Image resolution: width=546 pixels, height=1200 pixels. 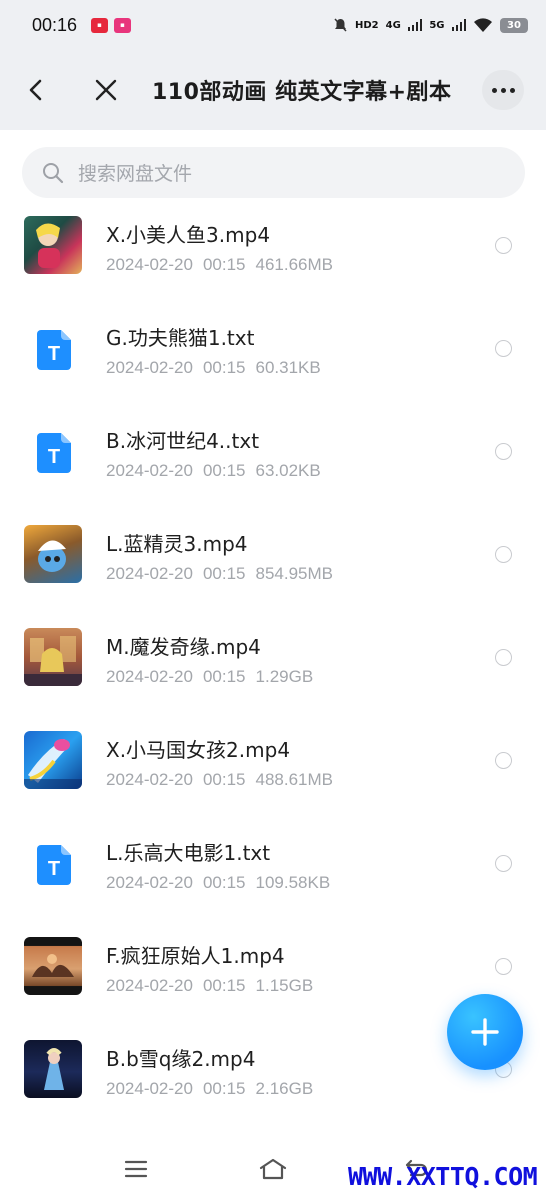 What do you see at coordinates (198, 750) in the screenshot?
I see `file-name: X.小马国女孩2.mp4` at bounding box center [198, 750].